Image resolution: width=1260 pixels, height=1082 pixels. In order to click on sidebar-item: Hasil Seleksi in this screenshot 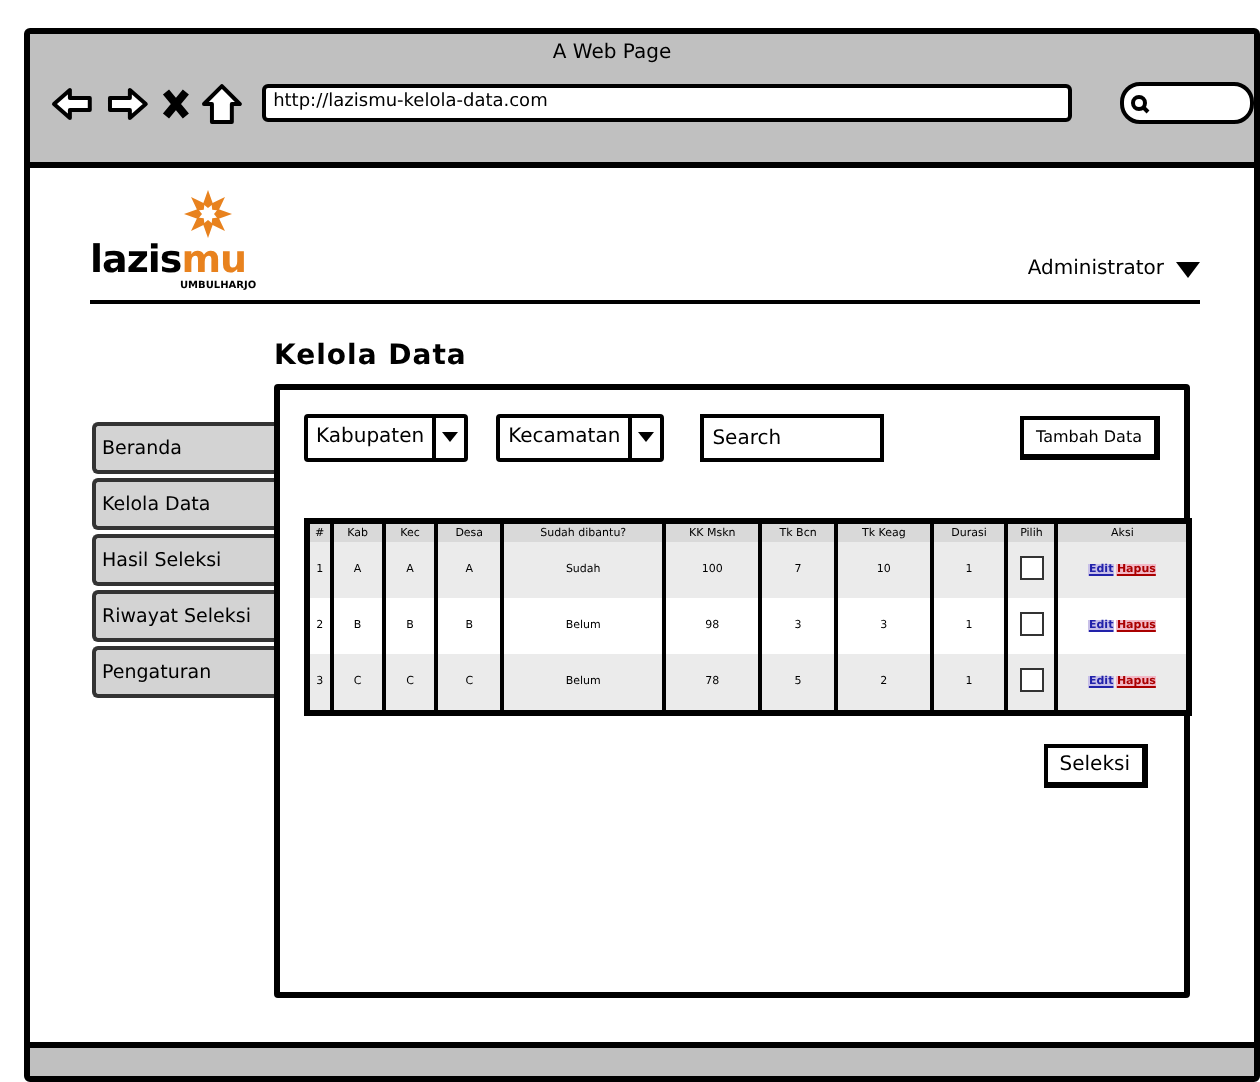, I will do `click(183, 560)`.